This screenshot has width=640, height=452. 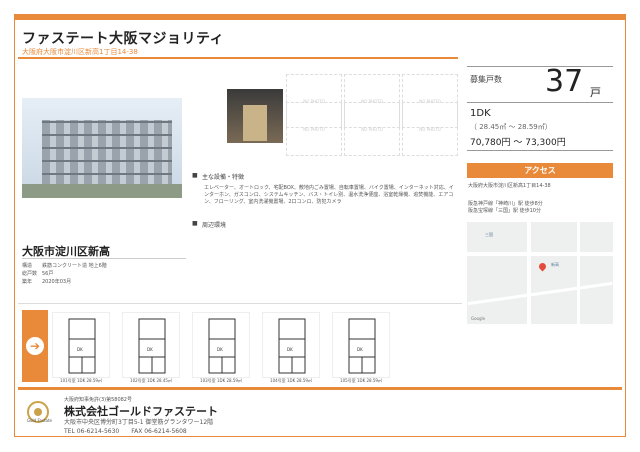 I want to click on info-value: 56戸, so click(x=48, y=274).